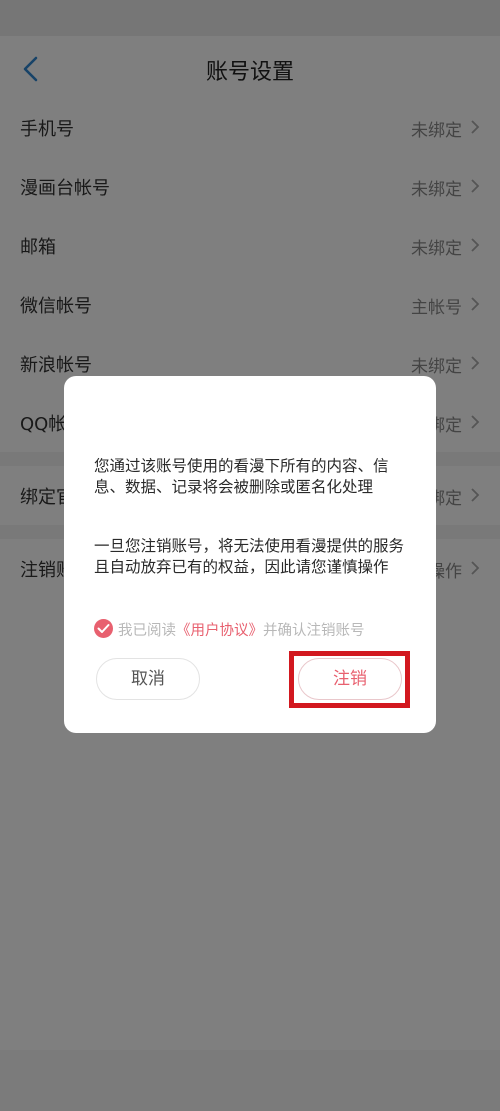 This screenshot has height=1111, width=500. Describe the element at coordinates (219, 631) in the screenshot. I see `user-agreement-link: 《用户协议》` at that location.